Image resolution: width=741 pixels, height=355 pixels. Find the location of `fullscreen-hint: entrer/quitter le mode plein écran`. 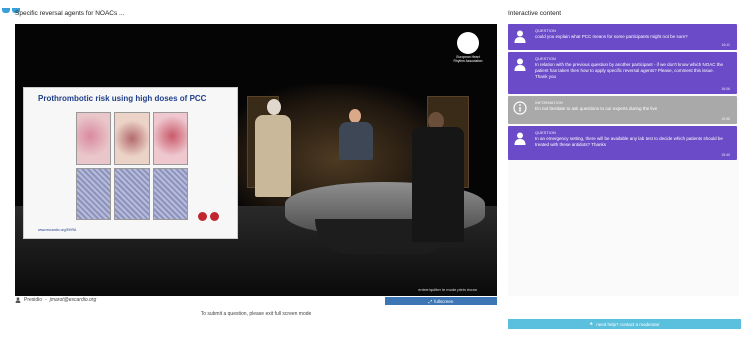

fullscreen-hint: entrer/quitter le mode plein écran is located at coordinates (447, 289).